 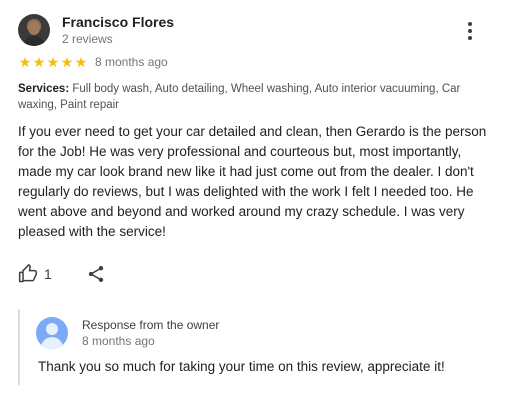 What do you see at coordinates (87, 39) in the screenshot?
I see `reviewer-review-count: 2 reviews` at bounding box center [87, 39].